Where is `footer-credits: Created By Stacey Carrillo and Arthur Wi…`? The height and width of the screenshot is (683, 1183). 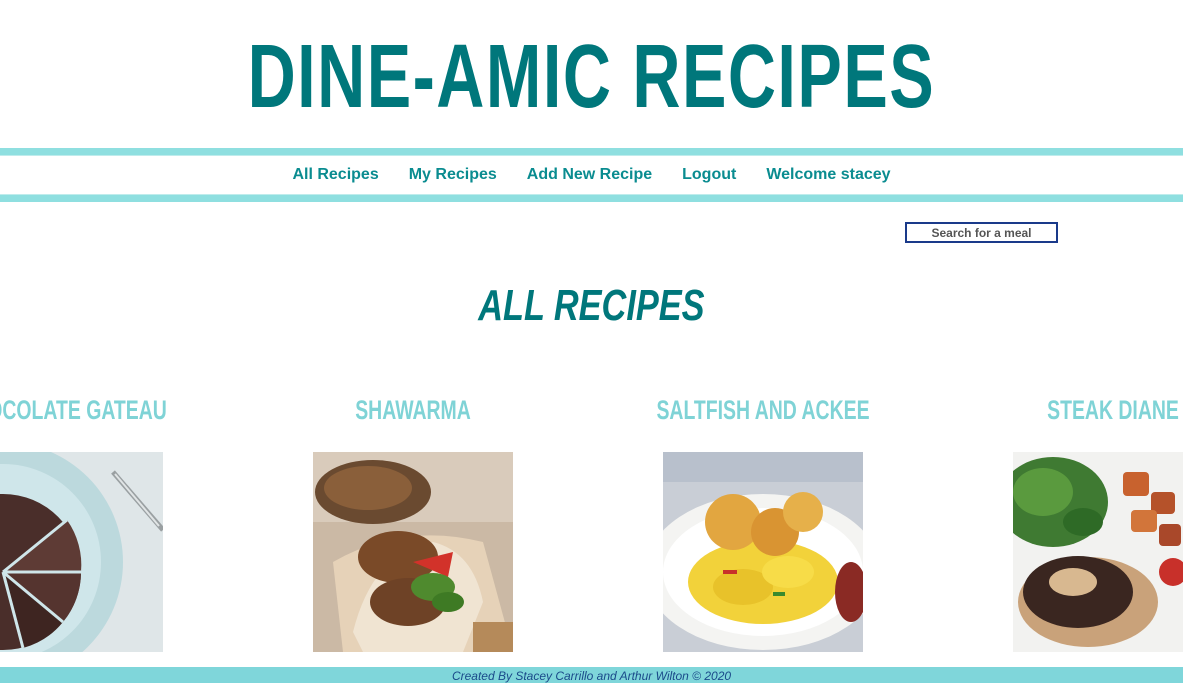 footer-credits: Created By Stacey Carrillo and Arthur Wi… is located at coordinates (591, 676).